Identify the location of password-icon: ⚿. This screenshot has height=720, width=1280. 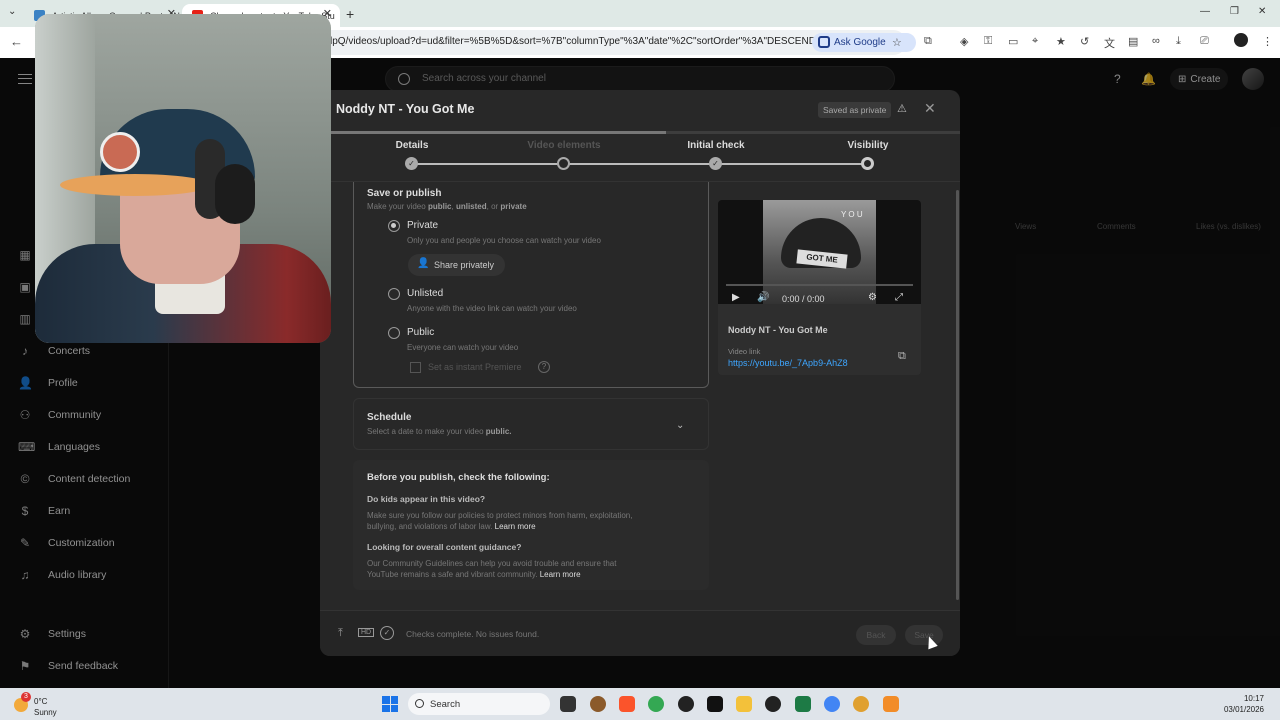
(988, 41).